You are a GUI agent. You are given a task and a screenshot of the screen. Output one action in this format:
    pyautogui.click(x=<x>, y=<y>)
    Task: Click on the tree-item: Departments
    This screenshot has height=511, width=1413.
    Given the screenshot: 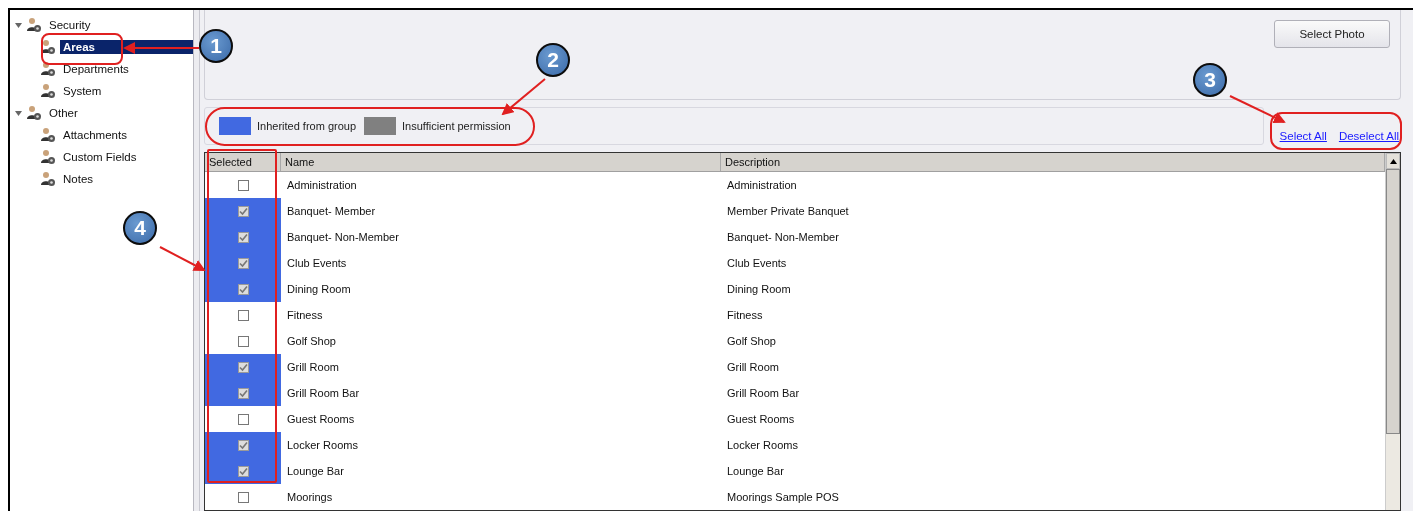 What is the action you would take?
    pyautogui.click(x=96, y=69)
    